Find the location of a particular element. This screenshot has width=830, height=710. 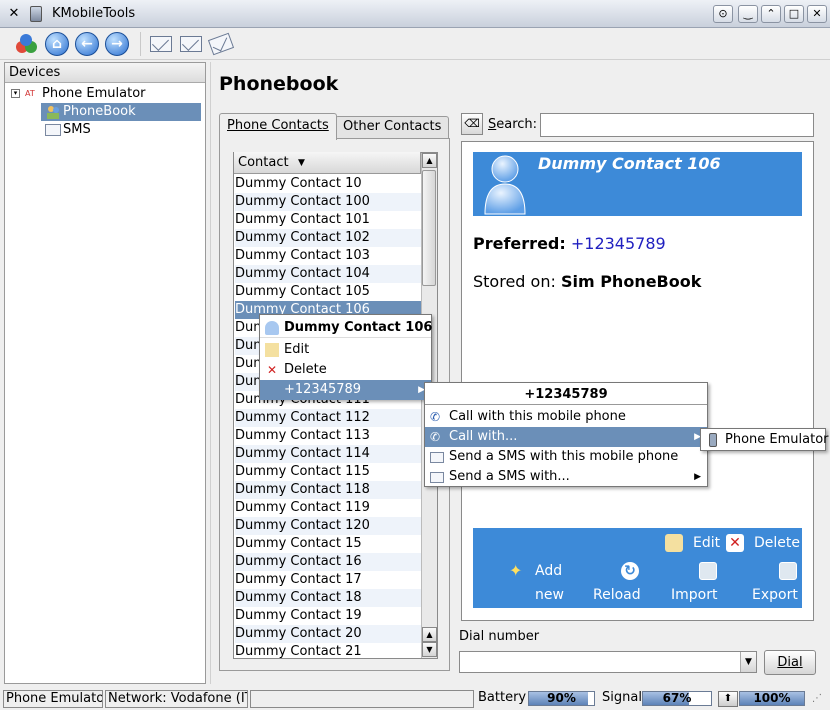

add-sms-icon is located at coordinates (221, 44).